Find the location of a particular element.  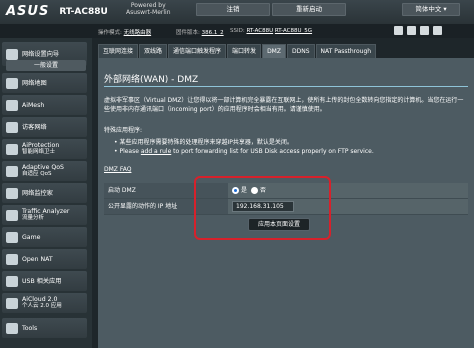

model-name: RT-AC88U is located at coordinates (83, 11).